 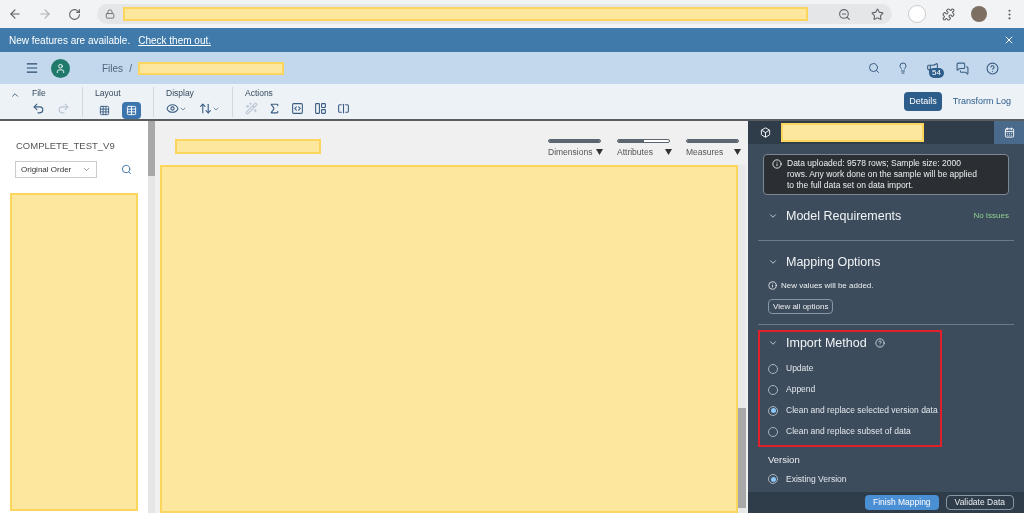 What do you see at coordinates (32, 68) in the screenshot?
I see `menu-icon` at bounding box center [32, 68].